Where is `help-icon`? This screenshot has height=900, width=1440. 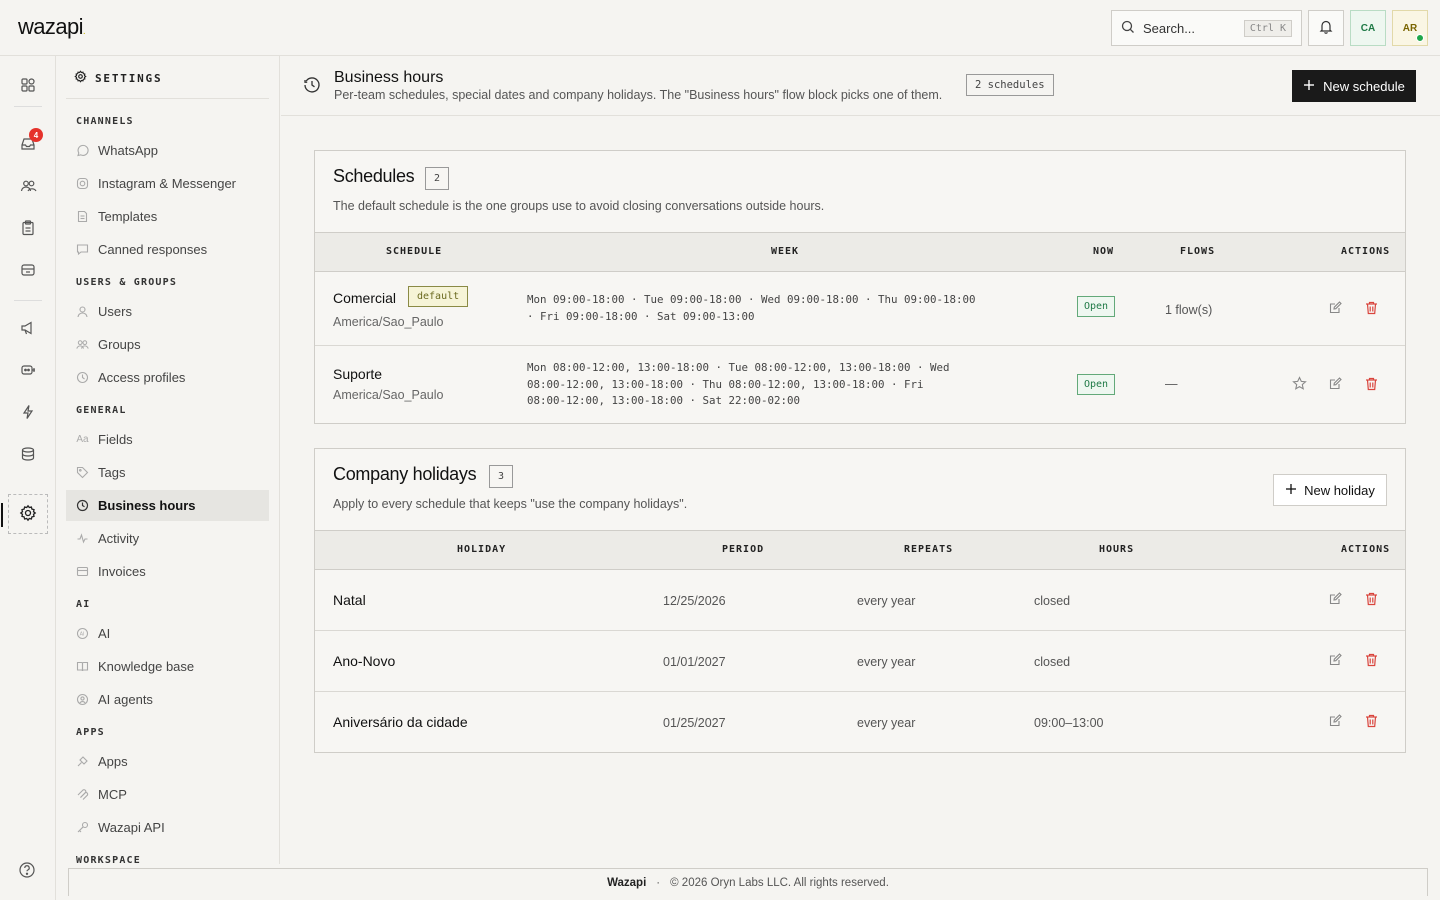 help-icon is located at coordinates (27, 872).